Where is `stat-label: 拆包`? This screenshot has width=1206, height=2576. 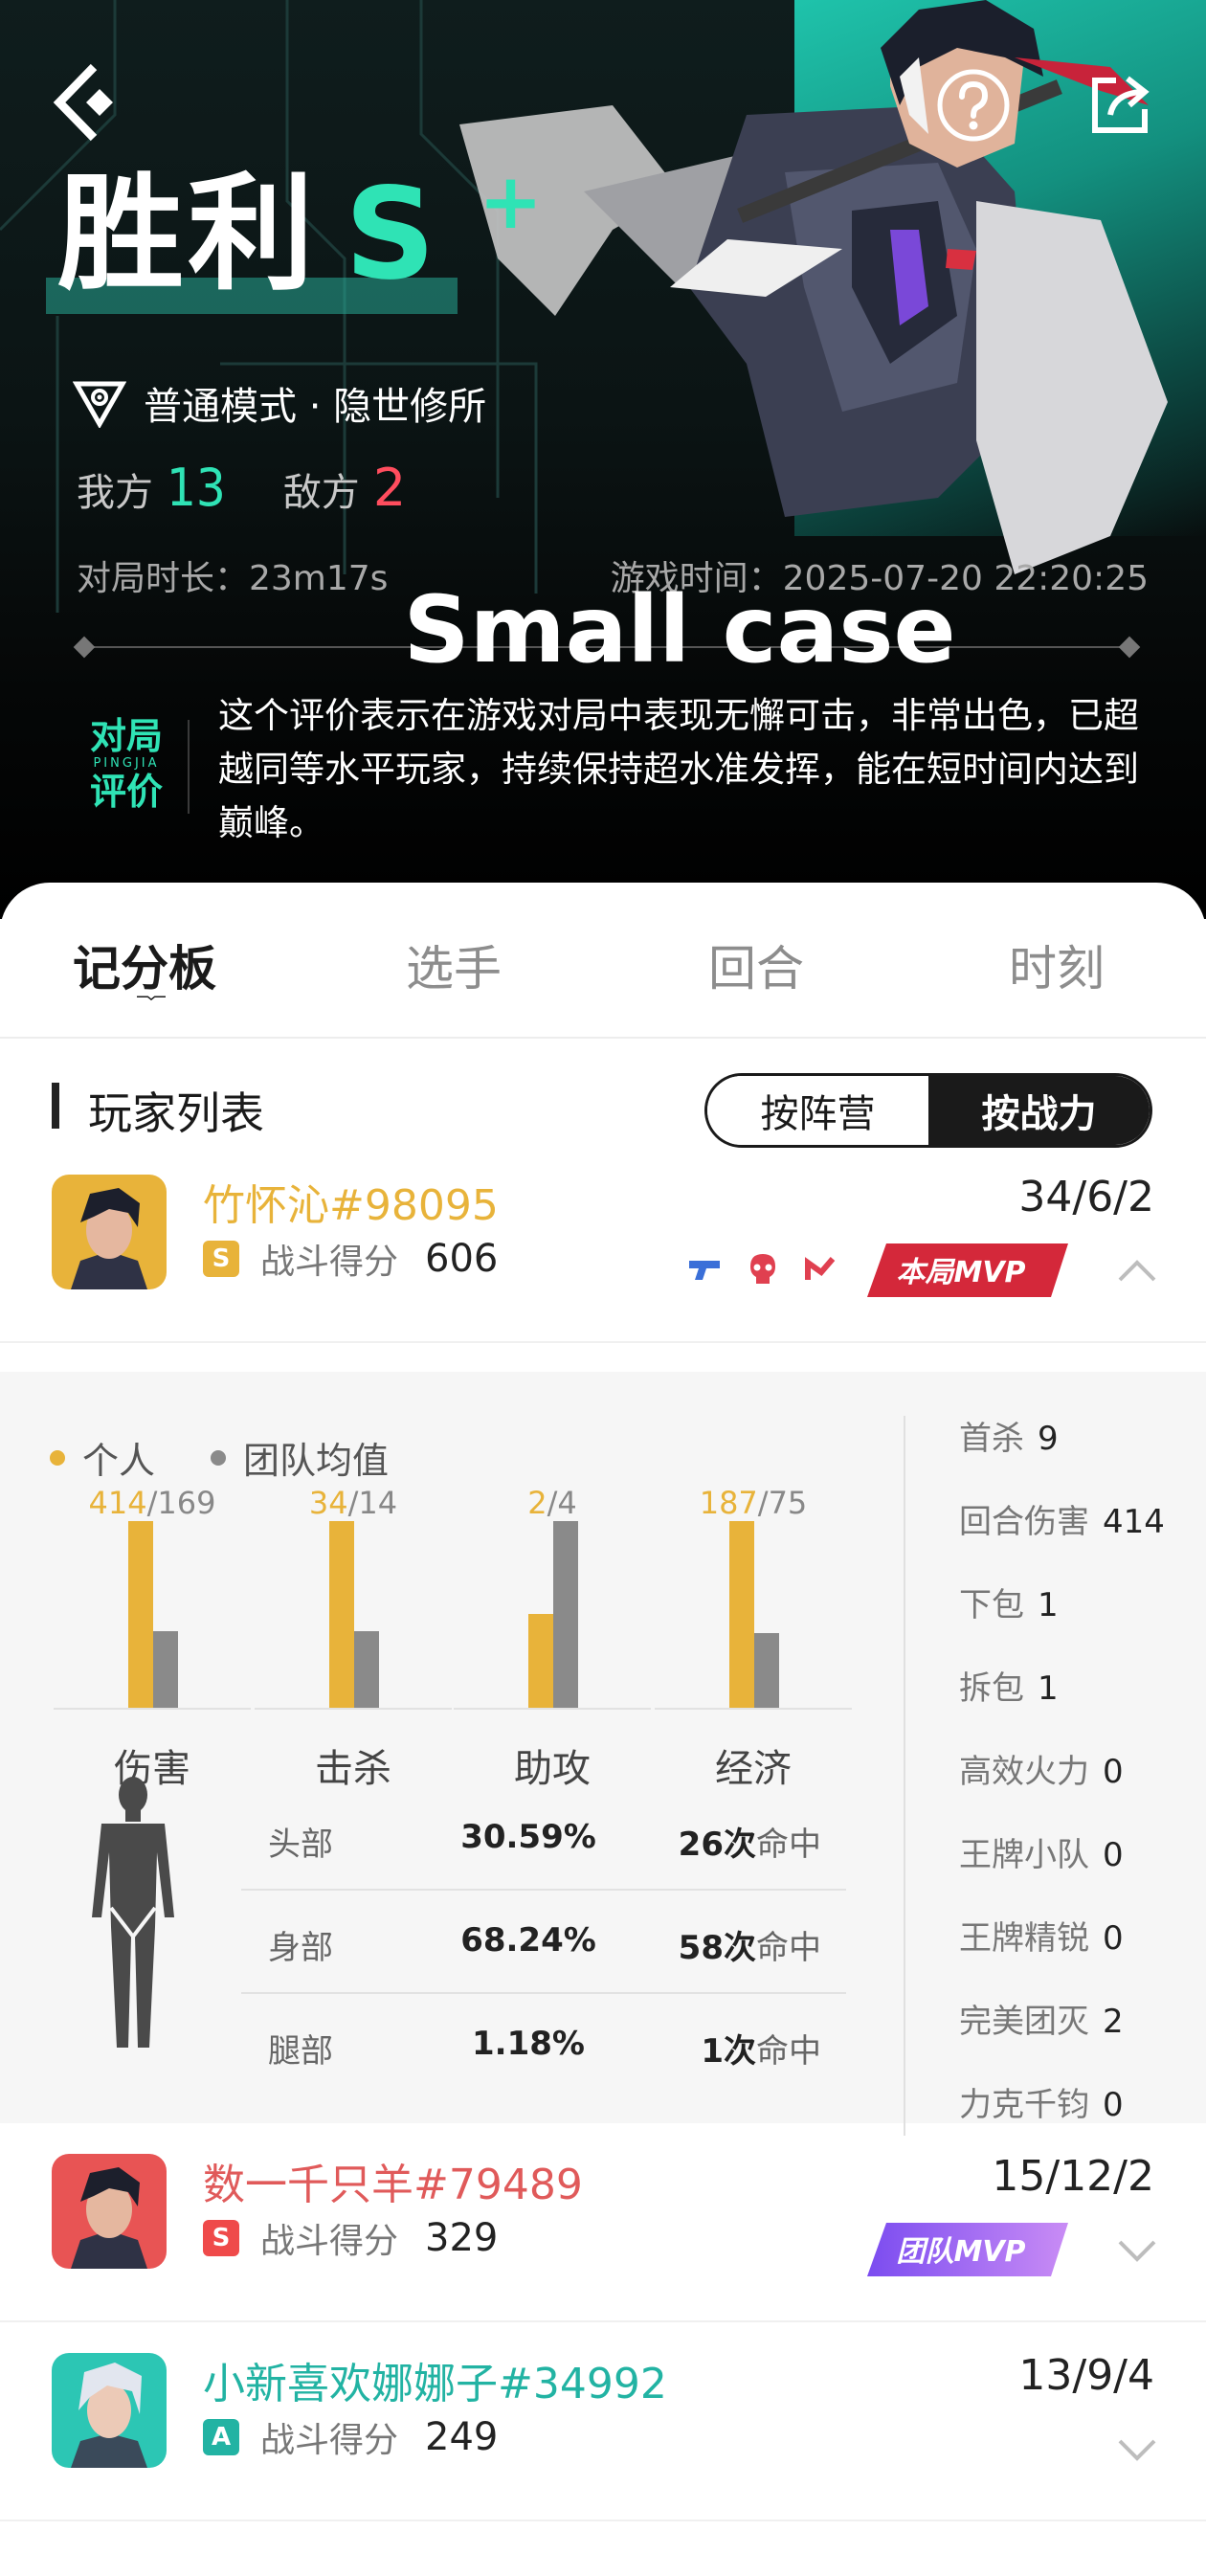
stat-label: 拆包 is located at coordinates (991, 1689).